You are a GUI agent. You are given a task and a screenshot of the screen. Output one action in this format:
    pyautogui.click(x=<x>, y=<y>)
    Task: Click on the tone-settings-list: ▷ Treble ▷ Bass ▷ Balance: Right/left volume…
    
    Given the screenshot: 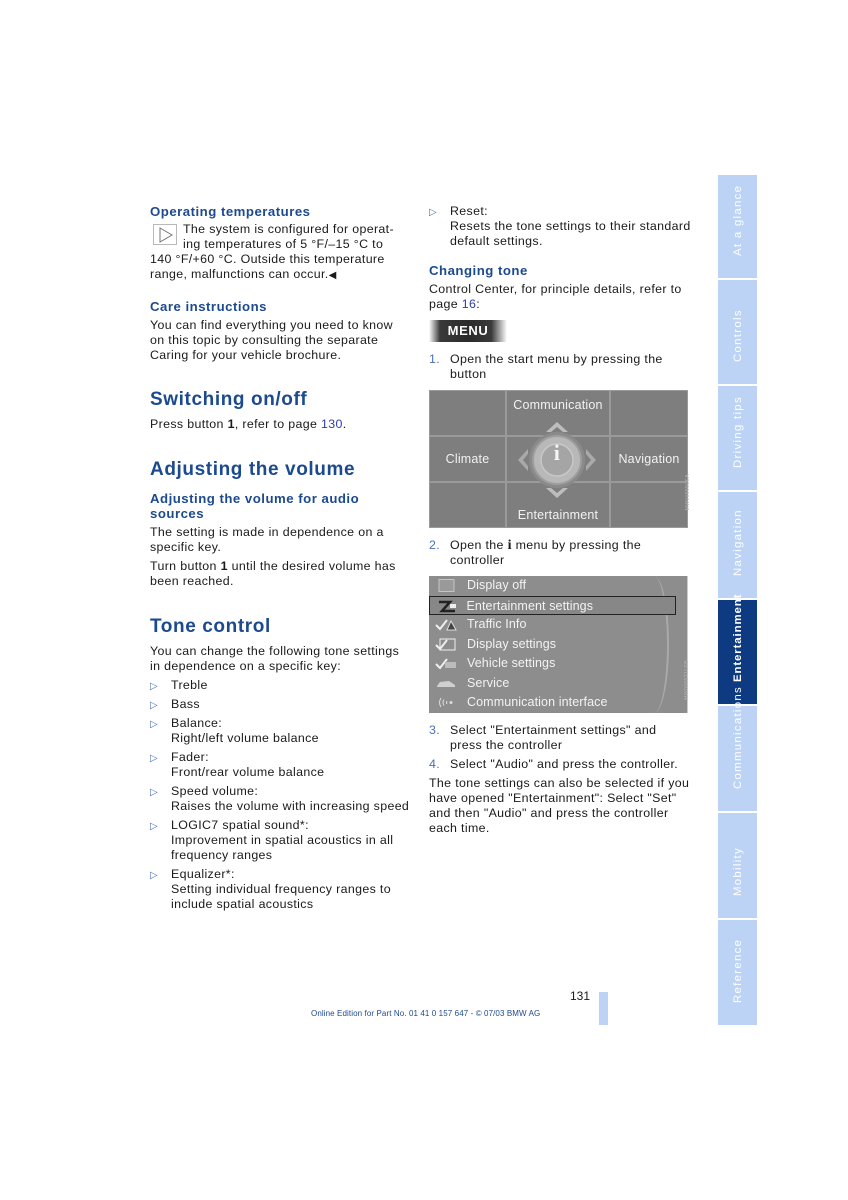 What is the action you would take?
    pyautogui.click(x=280, y=795)
    